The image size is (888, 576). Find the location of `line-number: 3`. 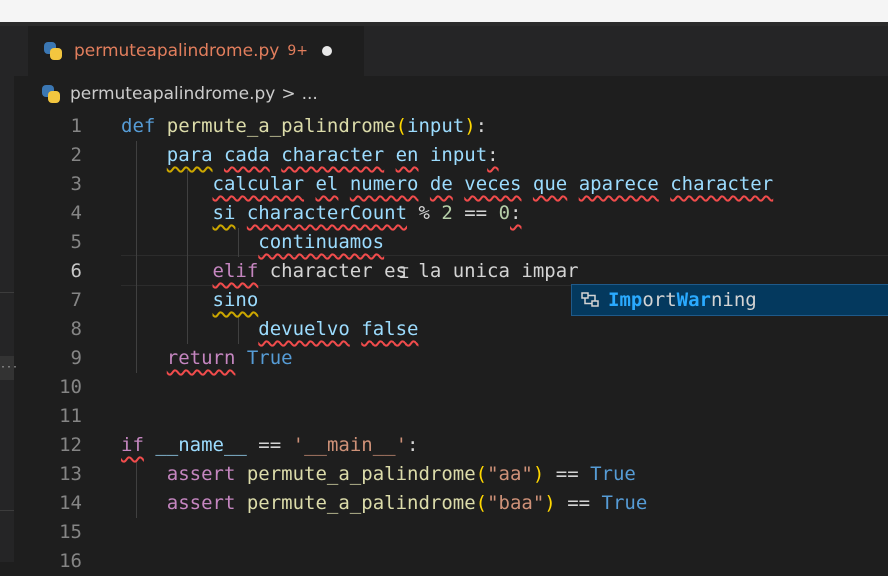

line-number: 3 is located at coordinates (76, 184).